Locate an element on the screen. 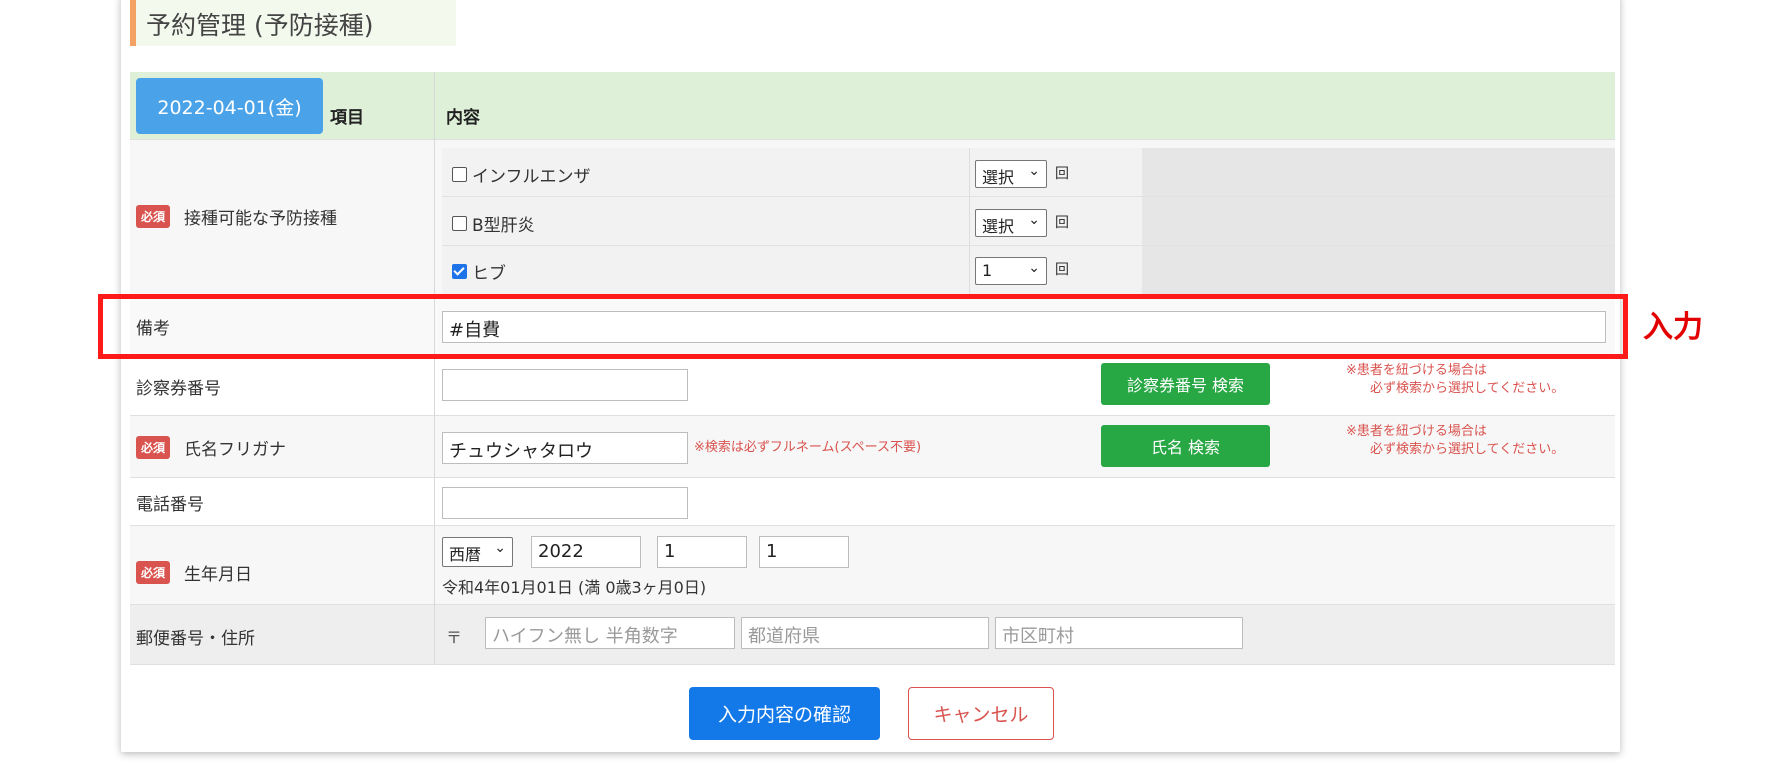  name-kana-hint: ※検索は必ずフルネーム(スペース不要) is located at coordinates (808, 447).